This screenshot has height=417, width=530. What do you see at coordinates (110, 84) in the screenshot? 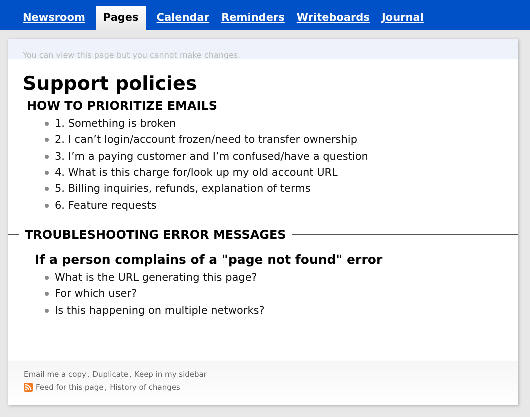
I see `page-title: Support policies` at bounding box center [110, 84].